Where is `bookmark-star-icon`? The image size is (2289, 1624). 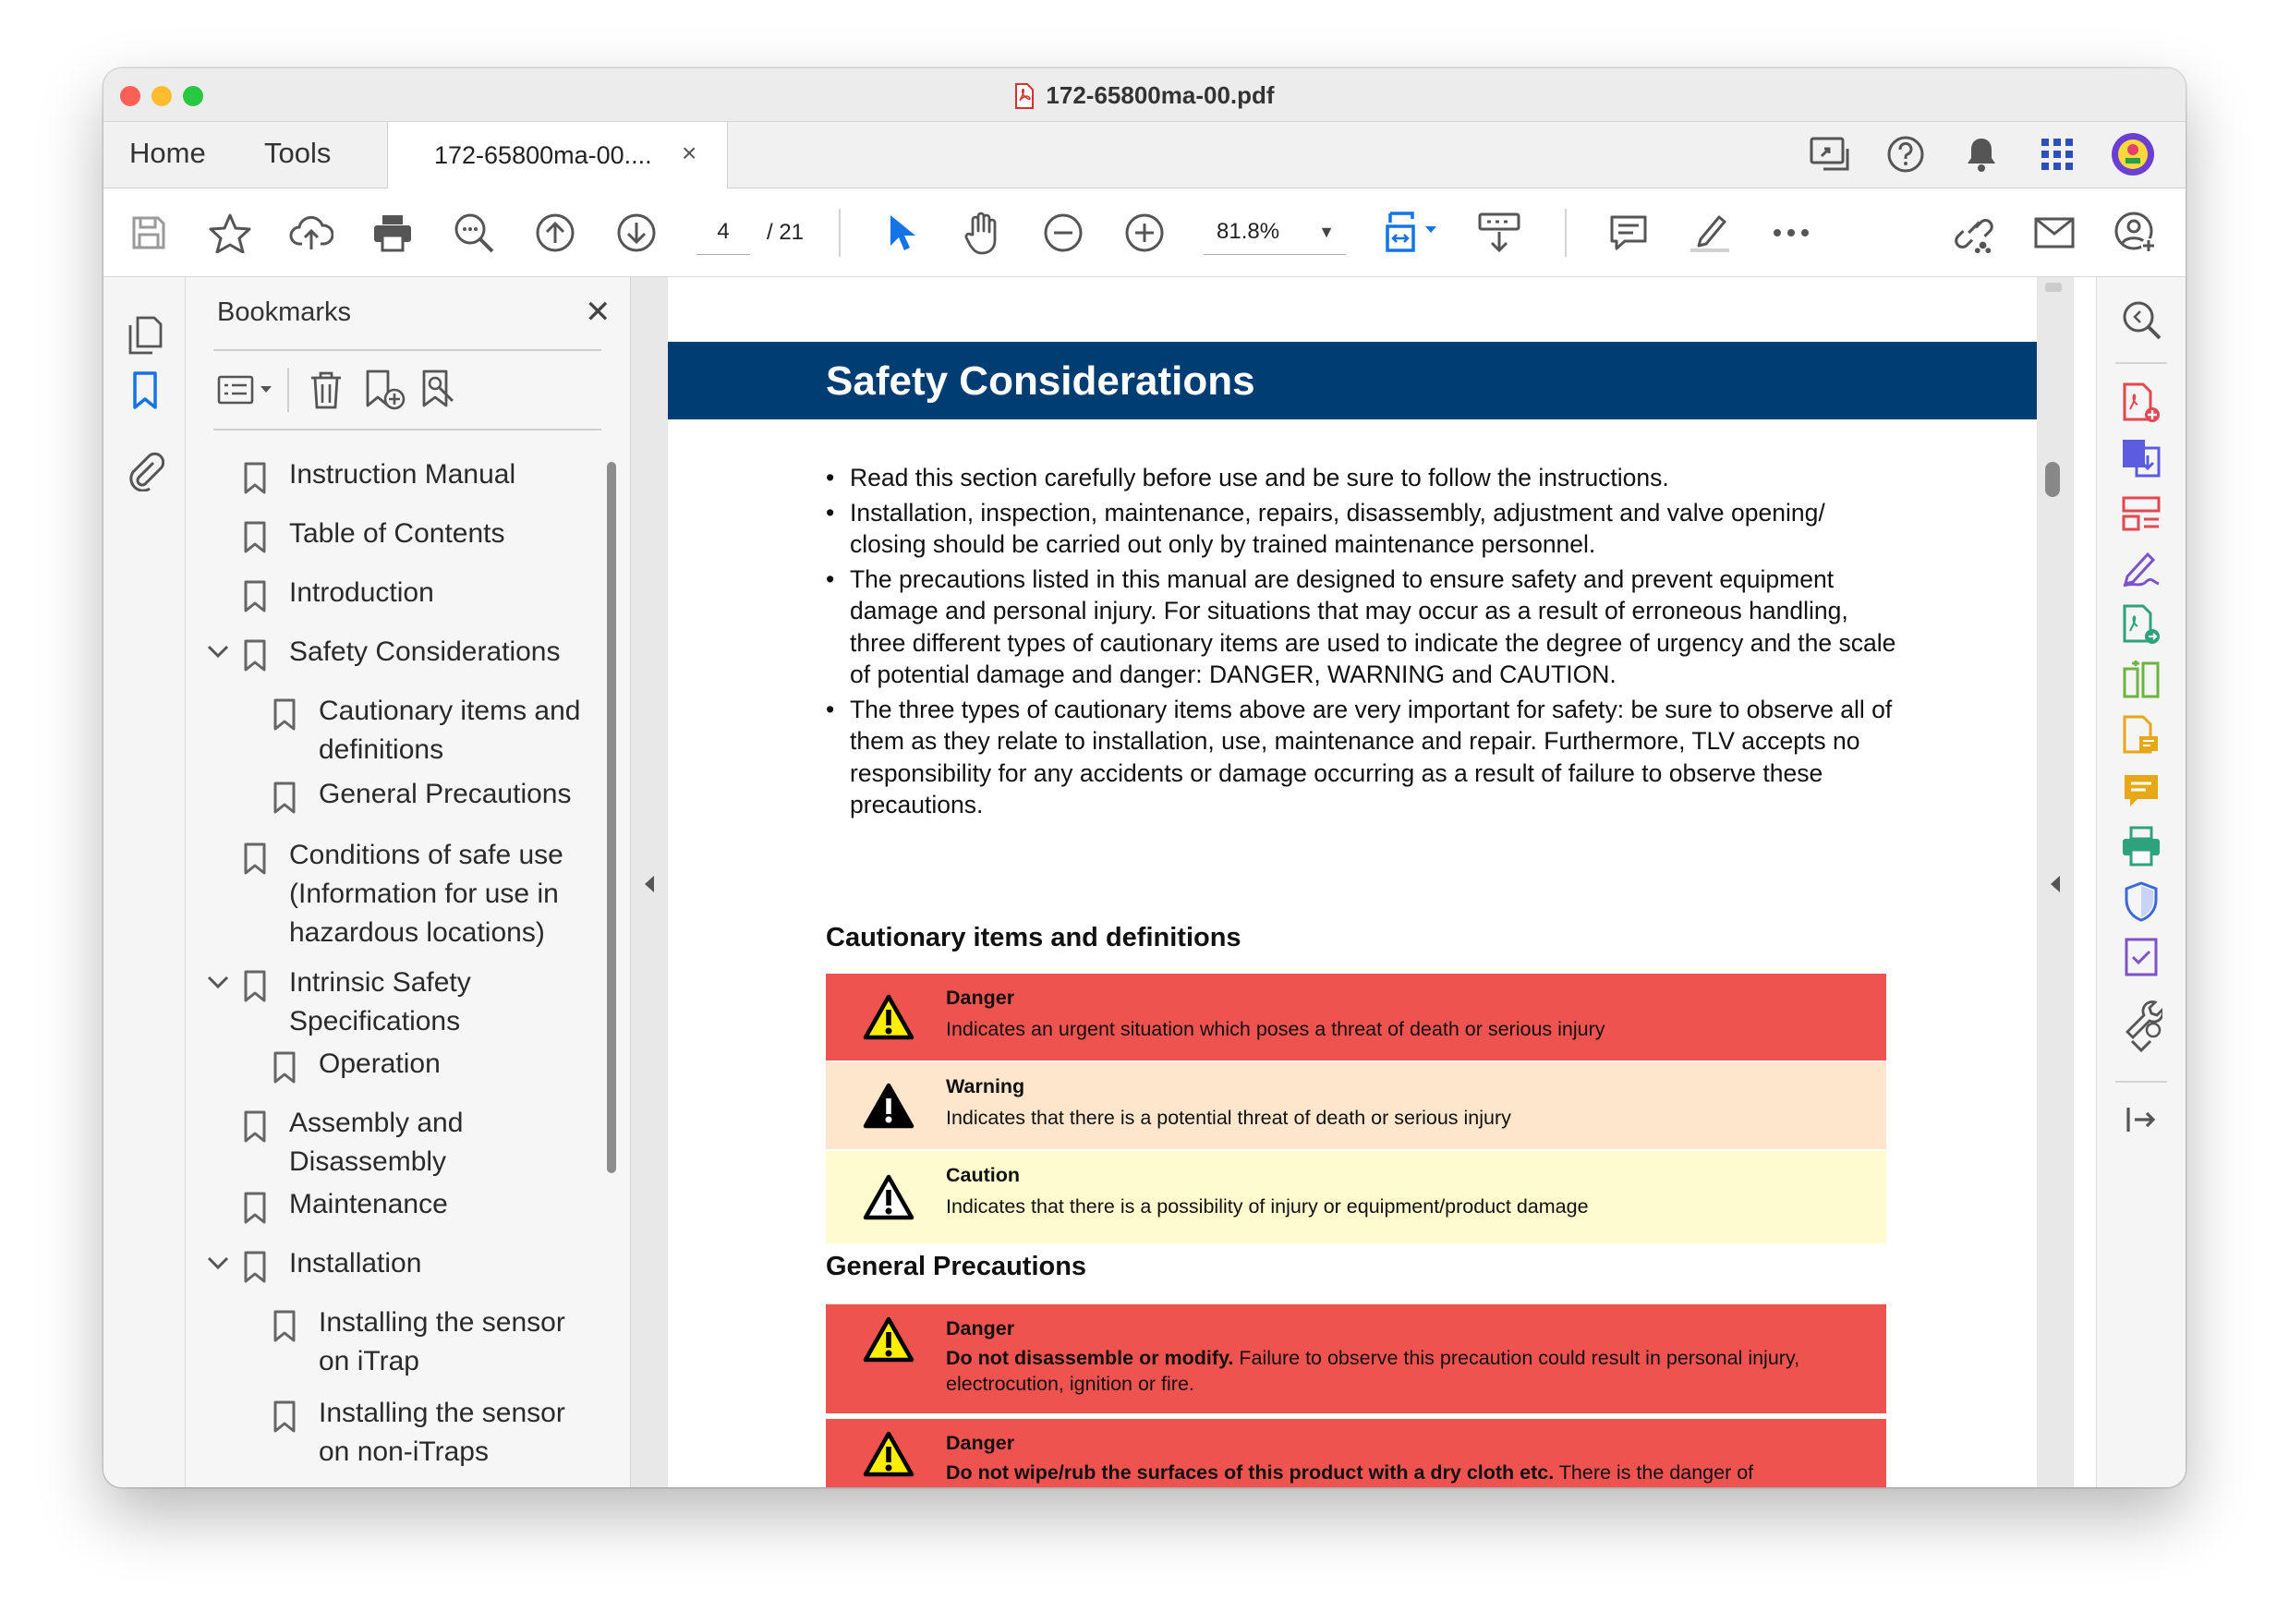 bookmark-star-icon is located at coordinates (230, 233).